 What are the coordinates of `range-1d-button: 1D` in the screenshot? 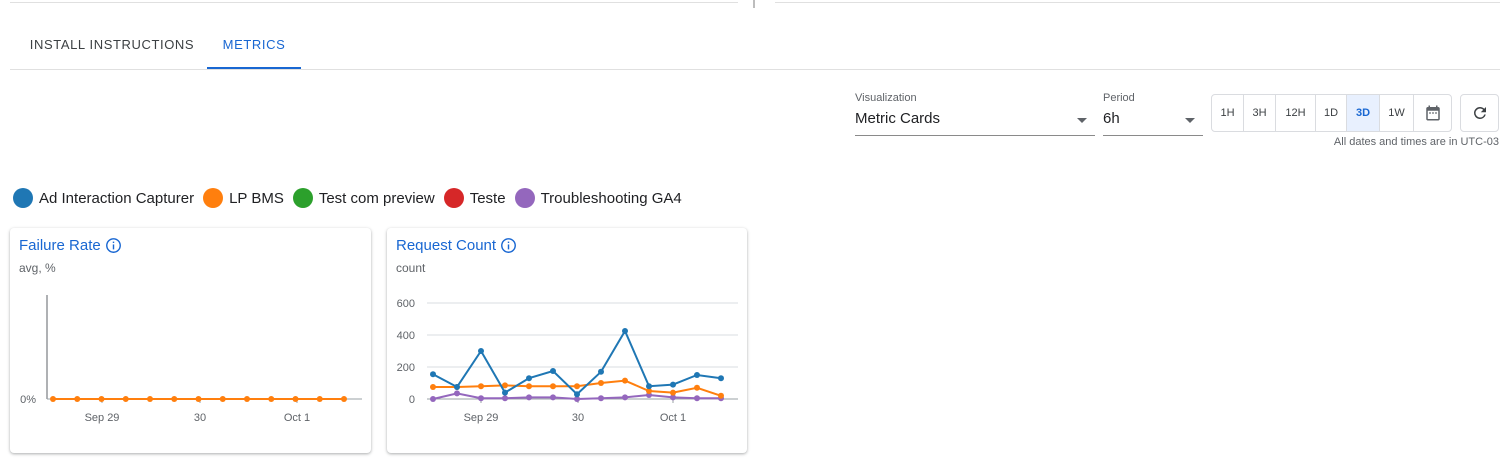 It's located at (1331, 113).